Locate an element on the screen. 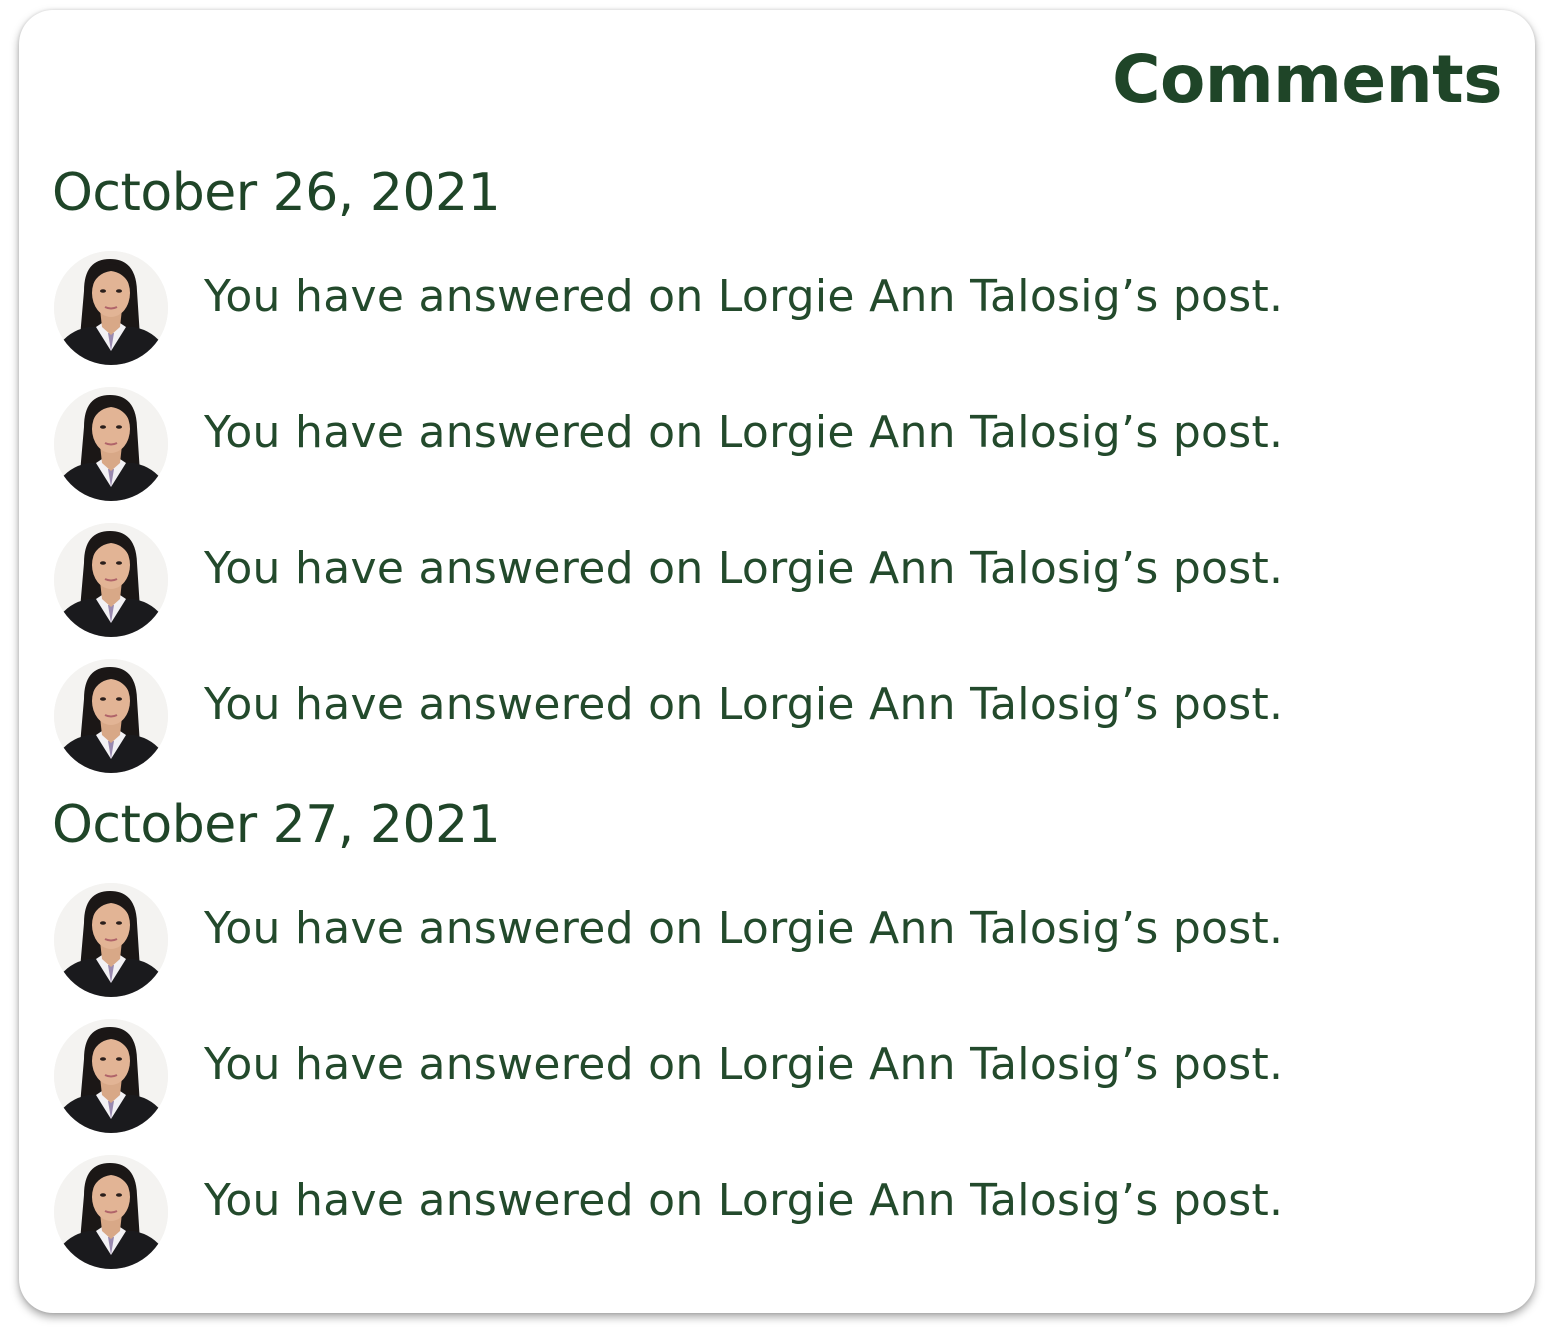  date-heading: October 26, 2021 is located at coordinates (276, 193).